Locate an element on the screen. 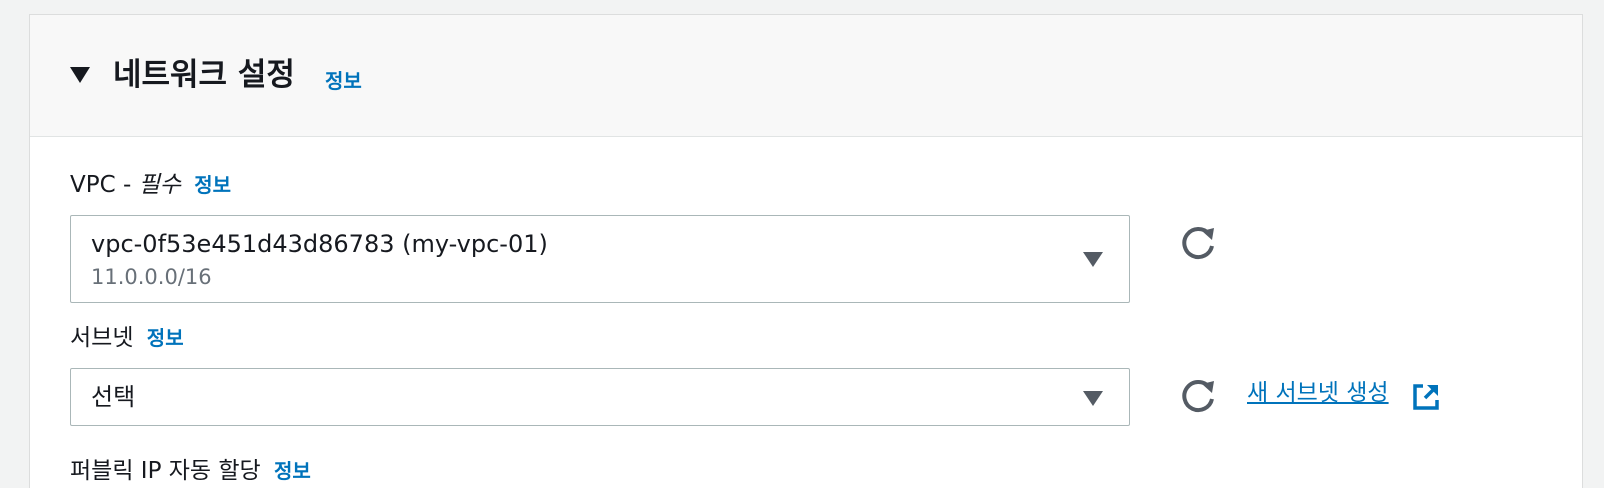 The height and width of the screenshot is (488, 1604). vpc-required-text: 필수 is located at coordinates (159, 185).